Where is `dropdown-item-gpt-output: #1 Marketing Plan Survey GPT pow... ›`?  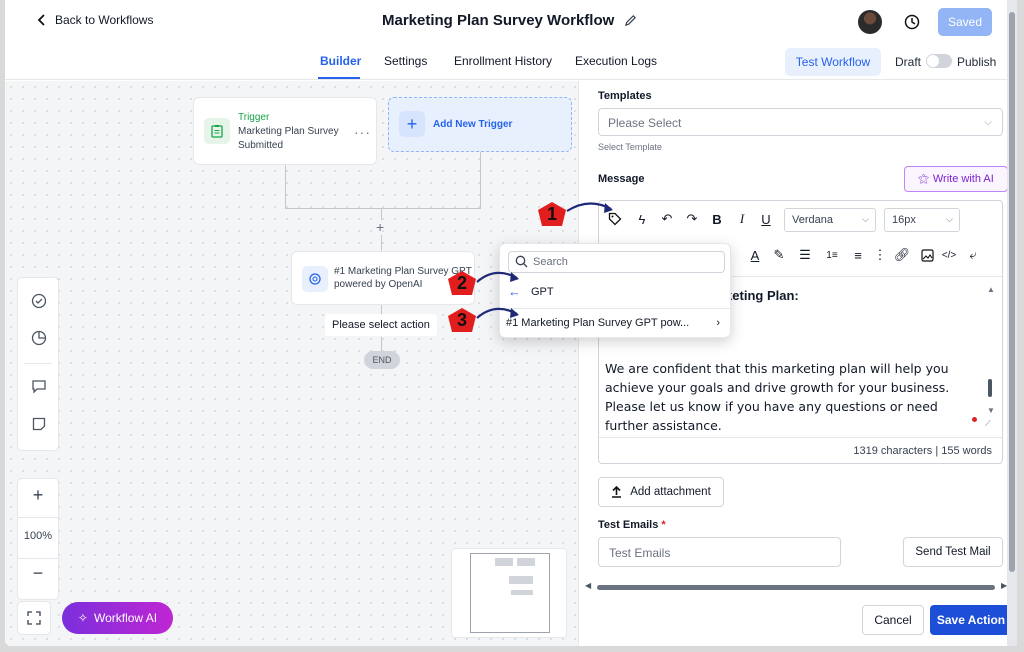
dropdown-item-gpt-output: #1 Marketing Plan Survey GPT pow... › is located at coordinates (615, 323).